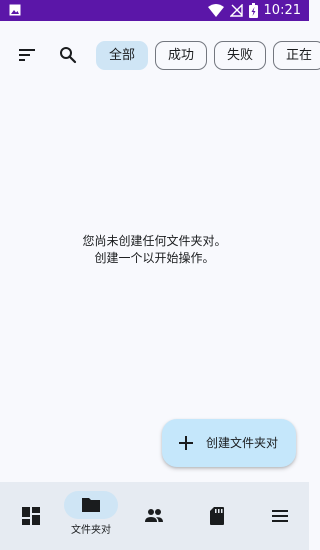 The image size is (320, 550). What do you see at coordinates (154, 250) in the screenshot?
I see `empty-state-message: 您尚未创建任何文件夹对。 创建一个以开始操作。` at bounding box center [154, 250].